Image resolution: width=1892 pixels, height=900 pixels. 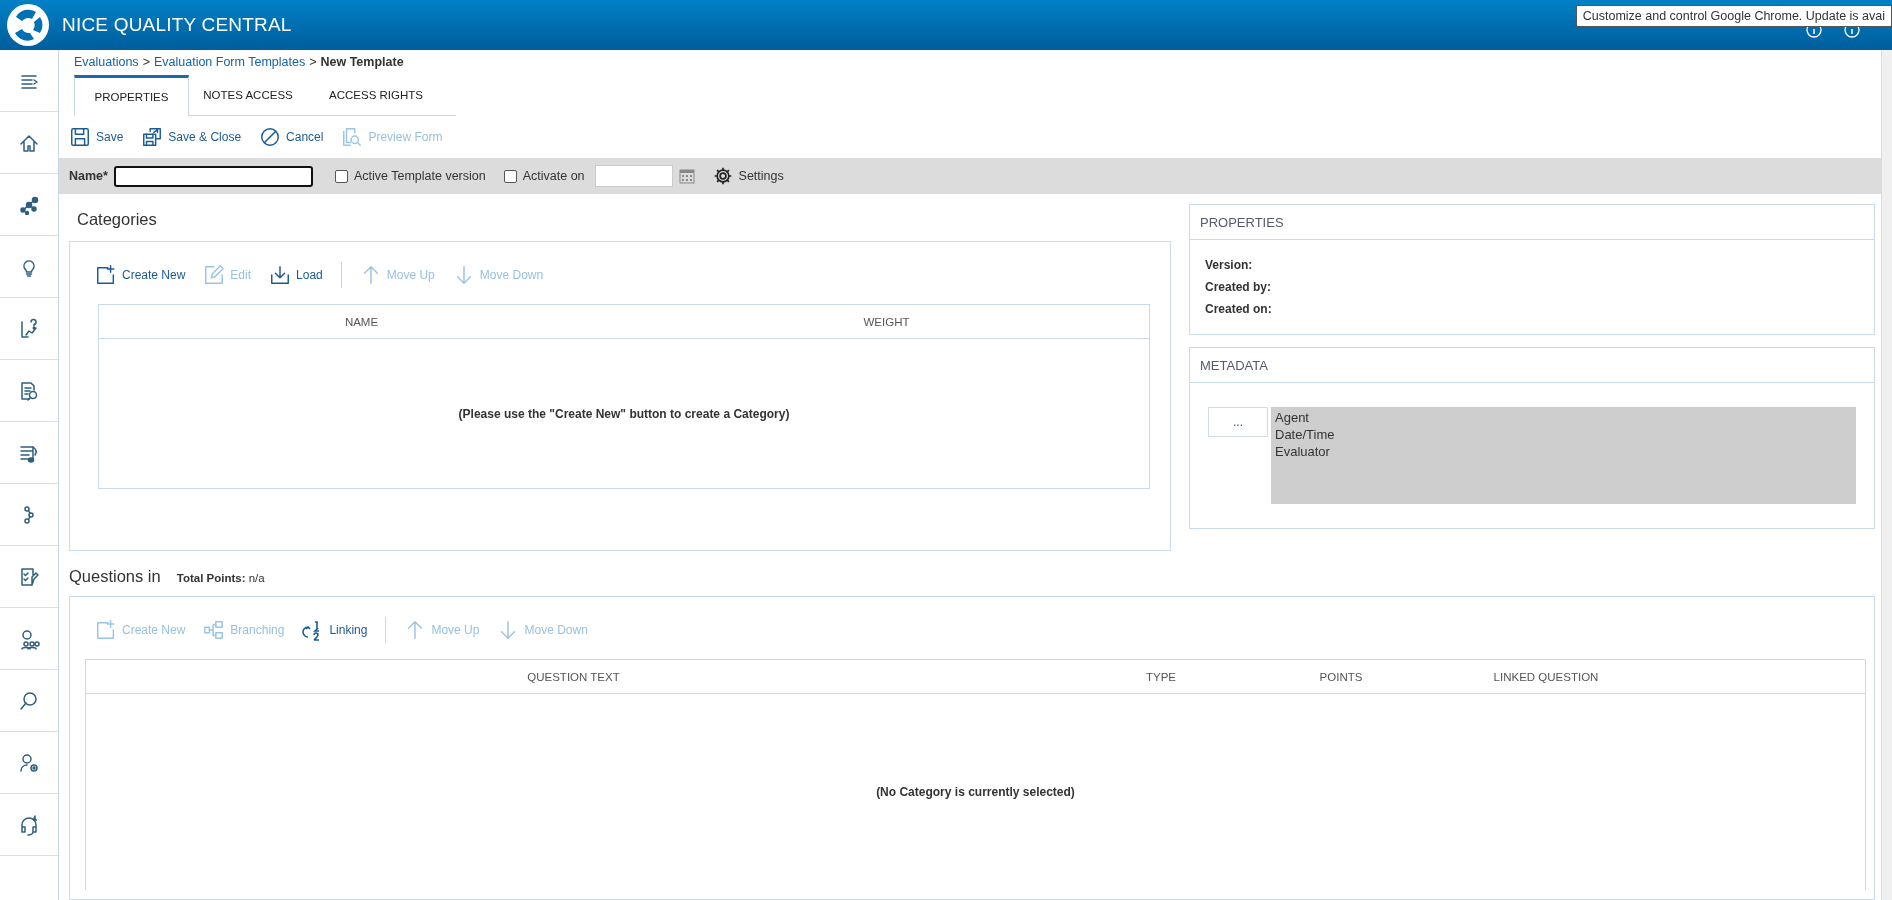 What do you see at coordinates (1229, 265) in the screenshot?
I see `field-label: Version:` at bounding box center [1229, 265].